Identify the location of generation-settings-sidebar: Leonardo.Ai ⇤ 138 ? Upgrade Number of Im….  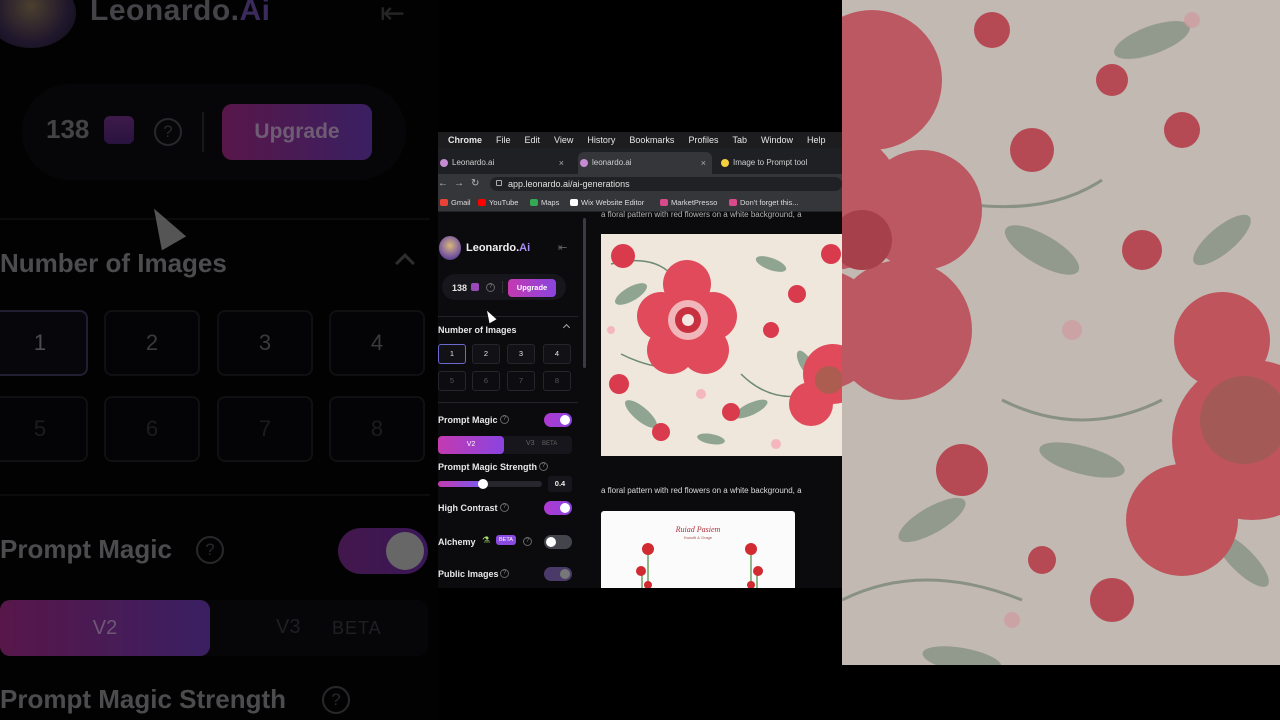
(512, 360).